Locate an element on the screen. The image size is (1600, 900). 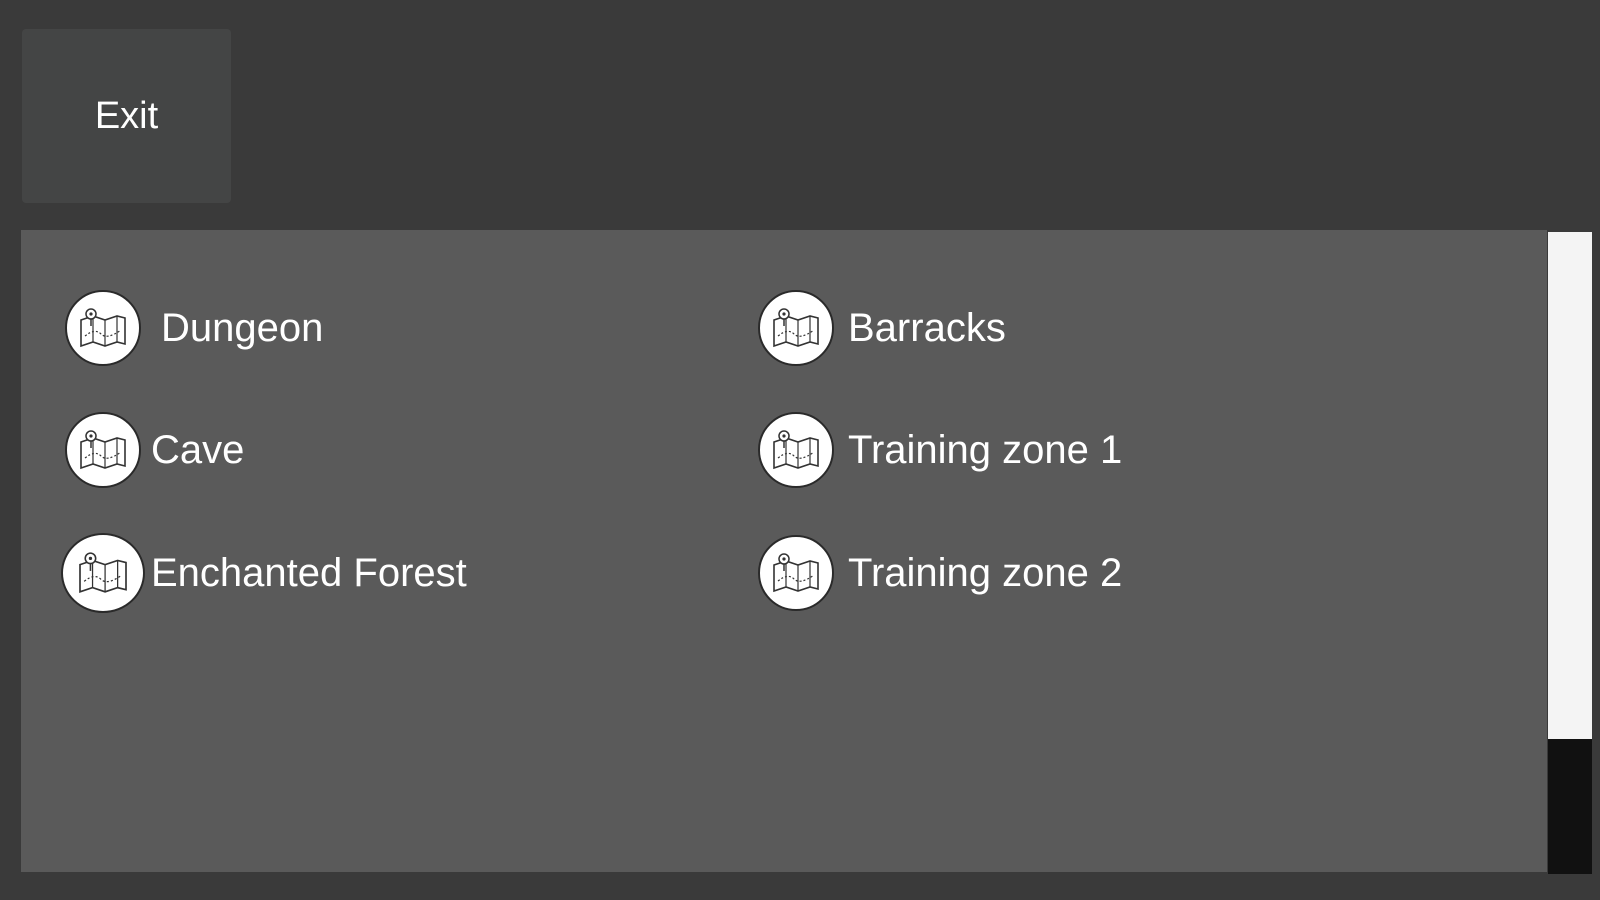
location-label: Enchanted Forest is located at coordinates (309, 572).